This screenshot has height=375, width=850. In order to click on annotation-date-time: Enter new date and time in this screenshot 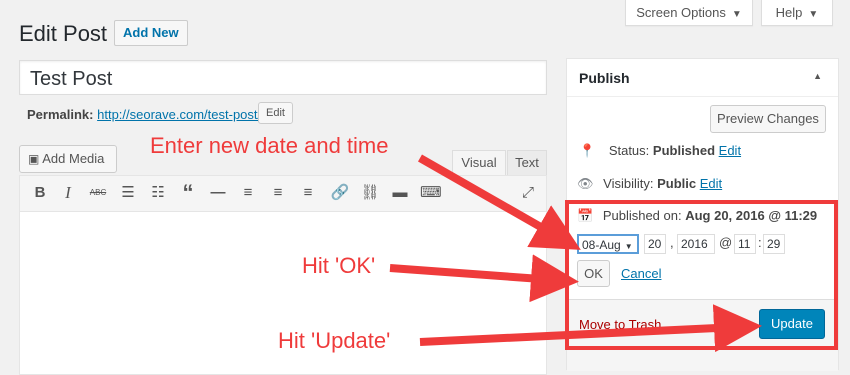, I will do `click(269, 145)`.